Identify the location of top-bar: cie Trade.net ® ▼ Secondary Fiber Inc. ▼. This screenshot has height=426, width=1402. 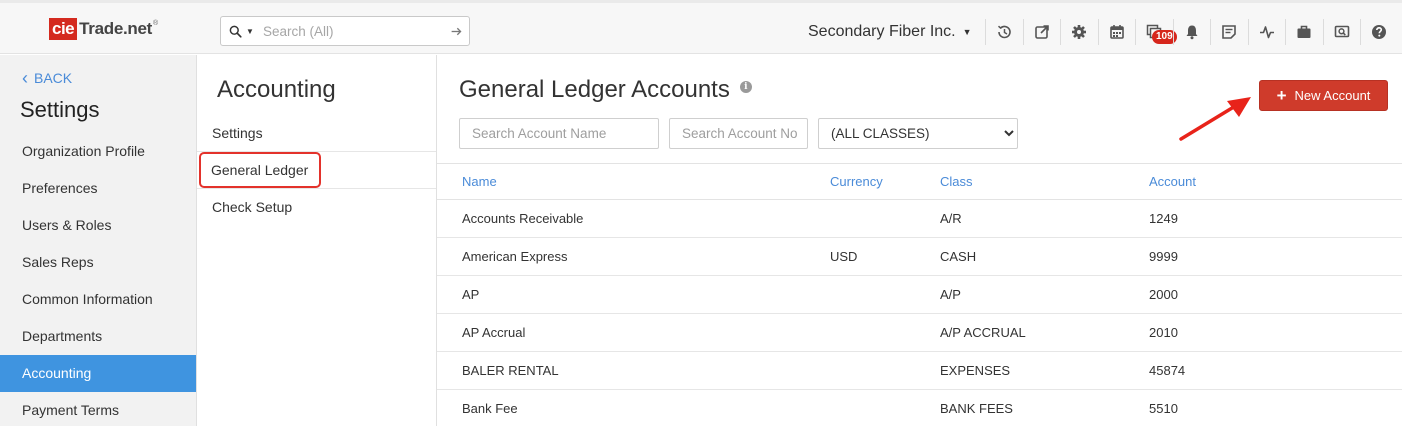
(701, 27).